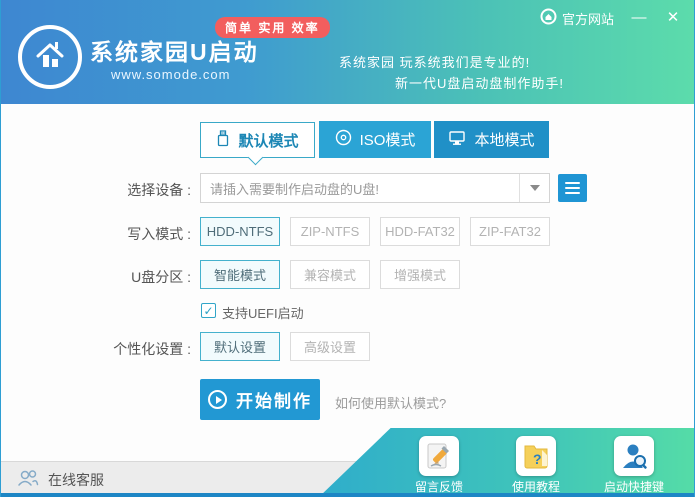 The image size is (695, 497). I want to click on question-folder-icon: ?, so click(536, 456).